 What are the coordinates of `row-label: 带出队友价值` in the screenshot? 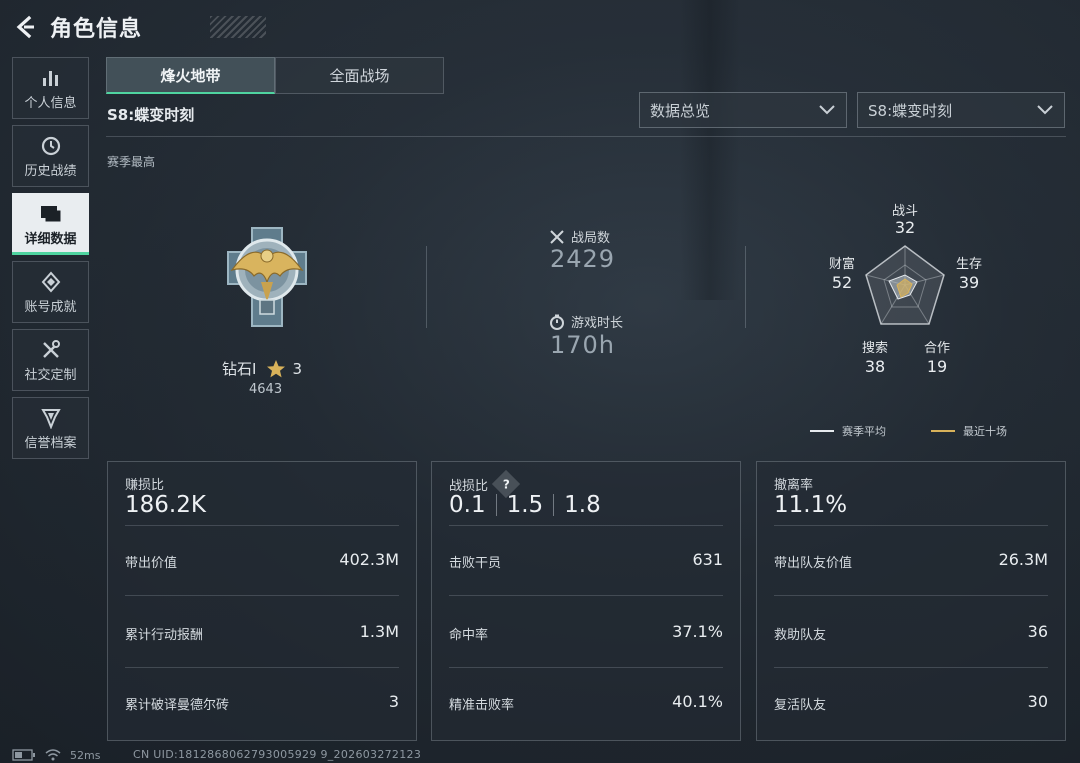 It's located at (813, 563).